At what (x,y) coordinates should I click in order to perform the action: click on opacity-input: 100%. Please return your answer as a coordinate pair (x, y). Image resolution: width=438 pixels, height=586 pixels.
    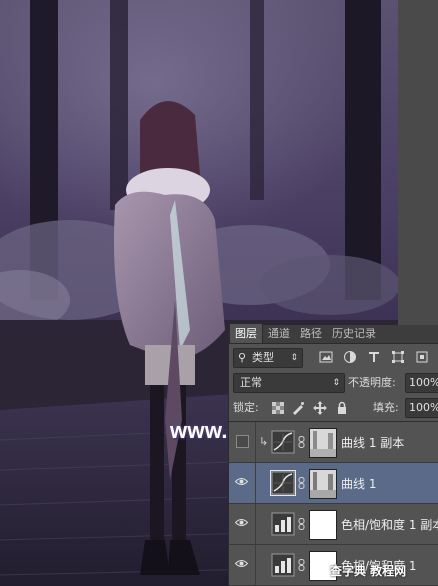
    Looking at the image, I should click on (421, 383).